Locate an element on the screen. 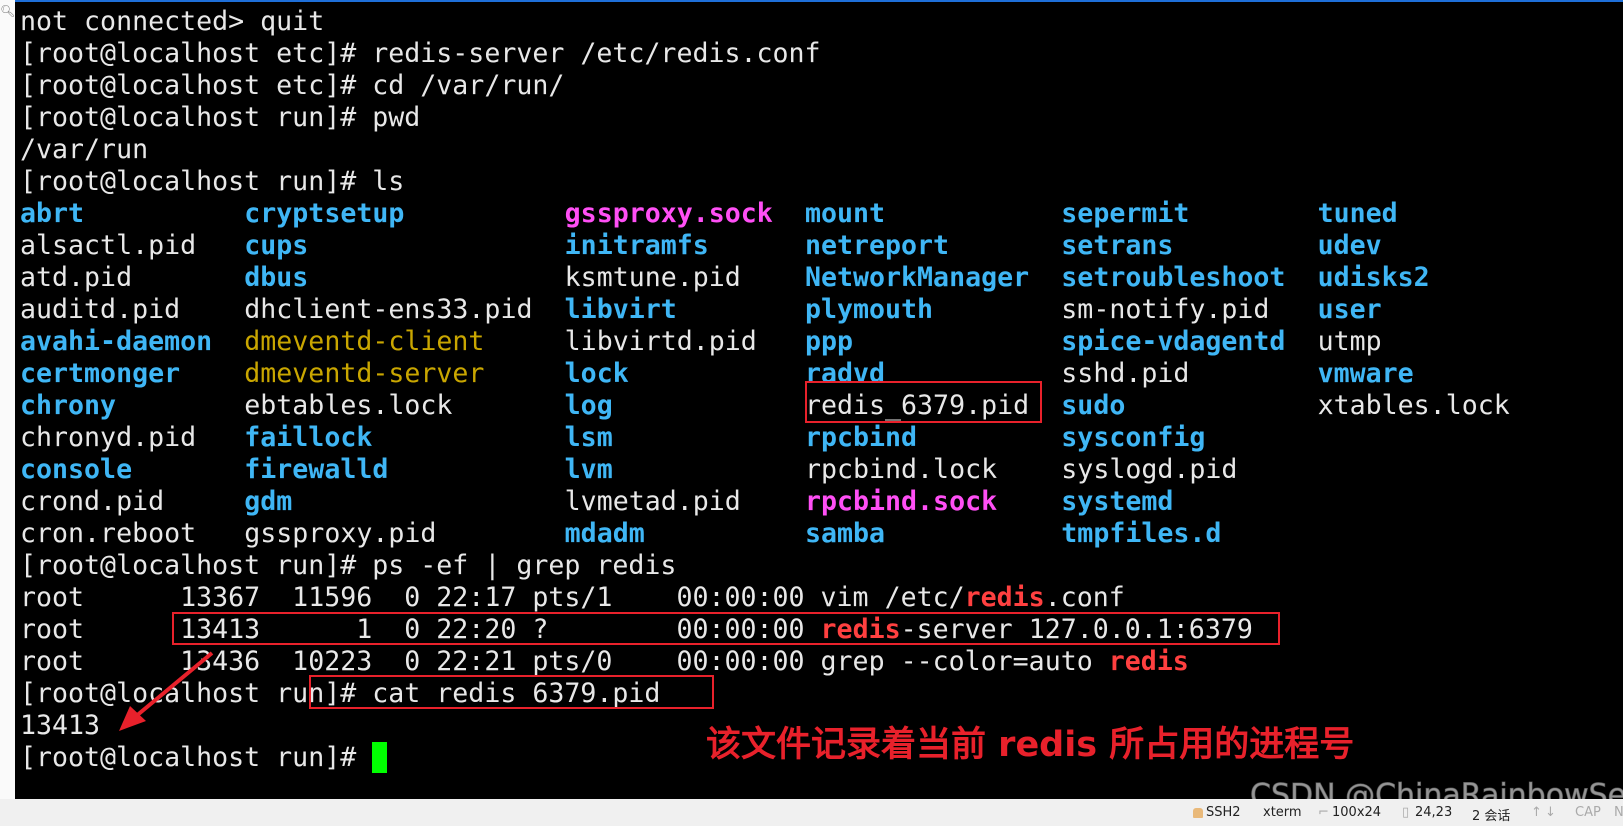  ls-entry-file: sm-notify.pid is located at coordinates (1165, 309).